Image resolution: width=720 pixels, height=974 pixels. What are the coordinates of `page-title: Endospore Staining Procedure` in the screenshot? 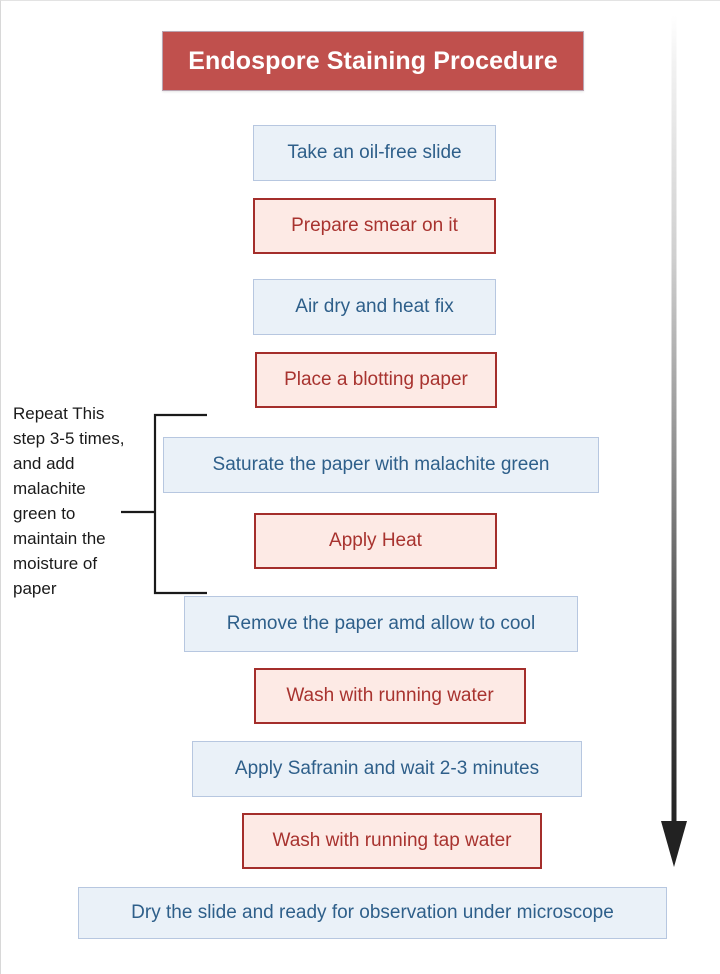 It's located at (373, 61).